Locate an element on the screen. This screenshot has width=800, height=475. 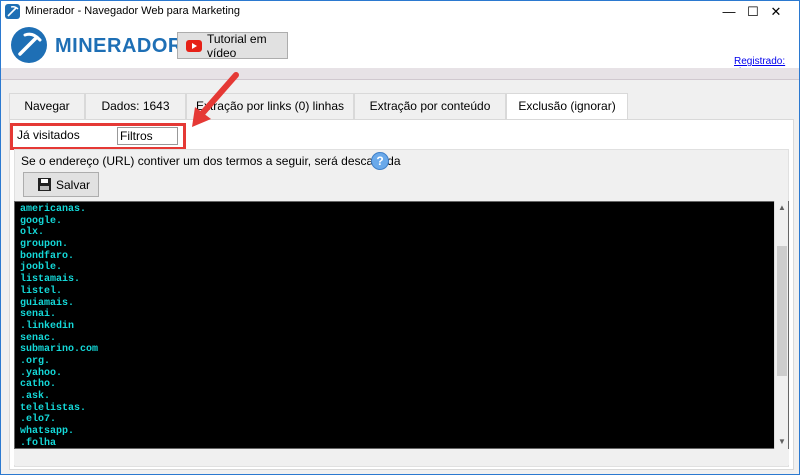
close-button: ✕ is located at coordinates (776, 12).